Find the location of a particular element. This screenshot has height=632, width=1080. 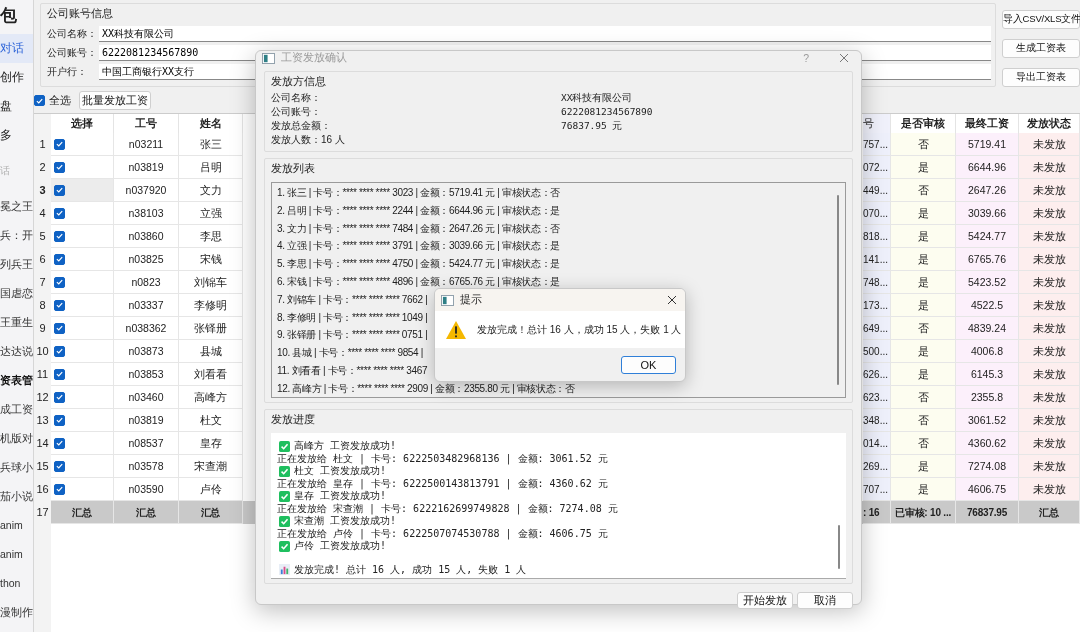

table-cell: n03825 is located at coordinates (146, 259).